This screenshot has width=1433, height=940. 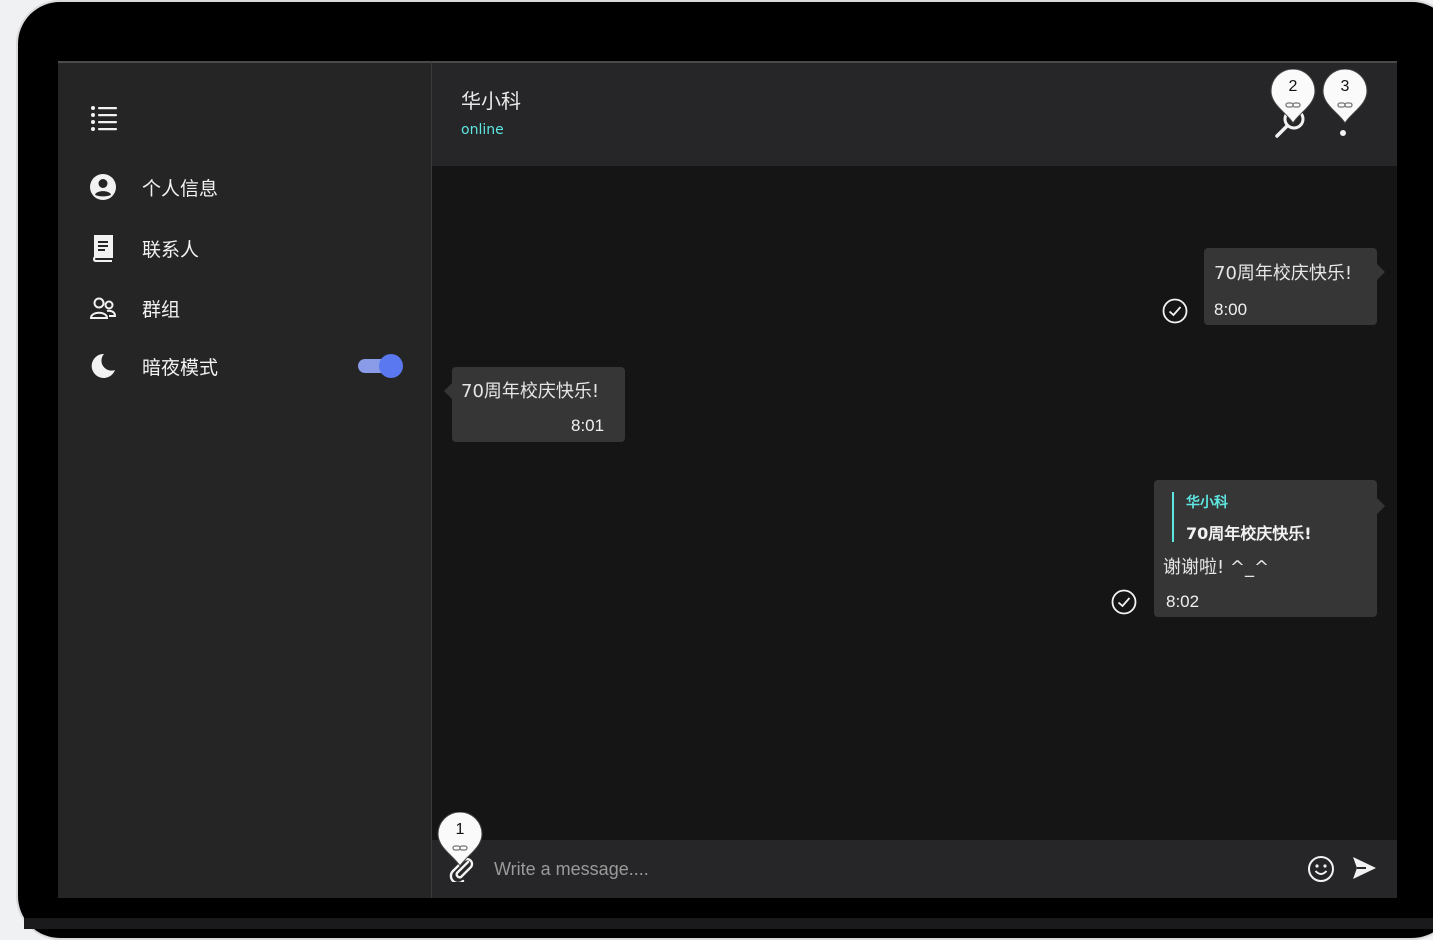 I want to click on list-icon, so click(x=104, y=118).